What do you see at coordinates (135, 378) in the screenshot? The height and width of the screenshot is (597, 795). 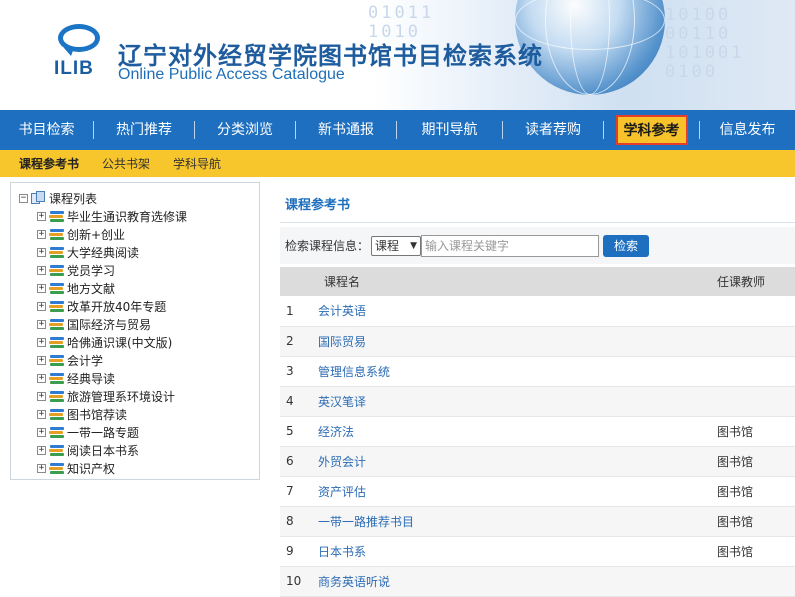 I see `tree-item: + 经典导读` at bounding box center [135, 378].